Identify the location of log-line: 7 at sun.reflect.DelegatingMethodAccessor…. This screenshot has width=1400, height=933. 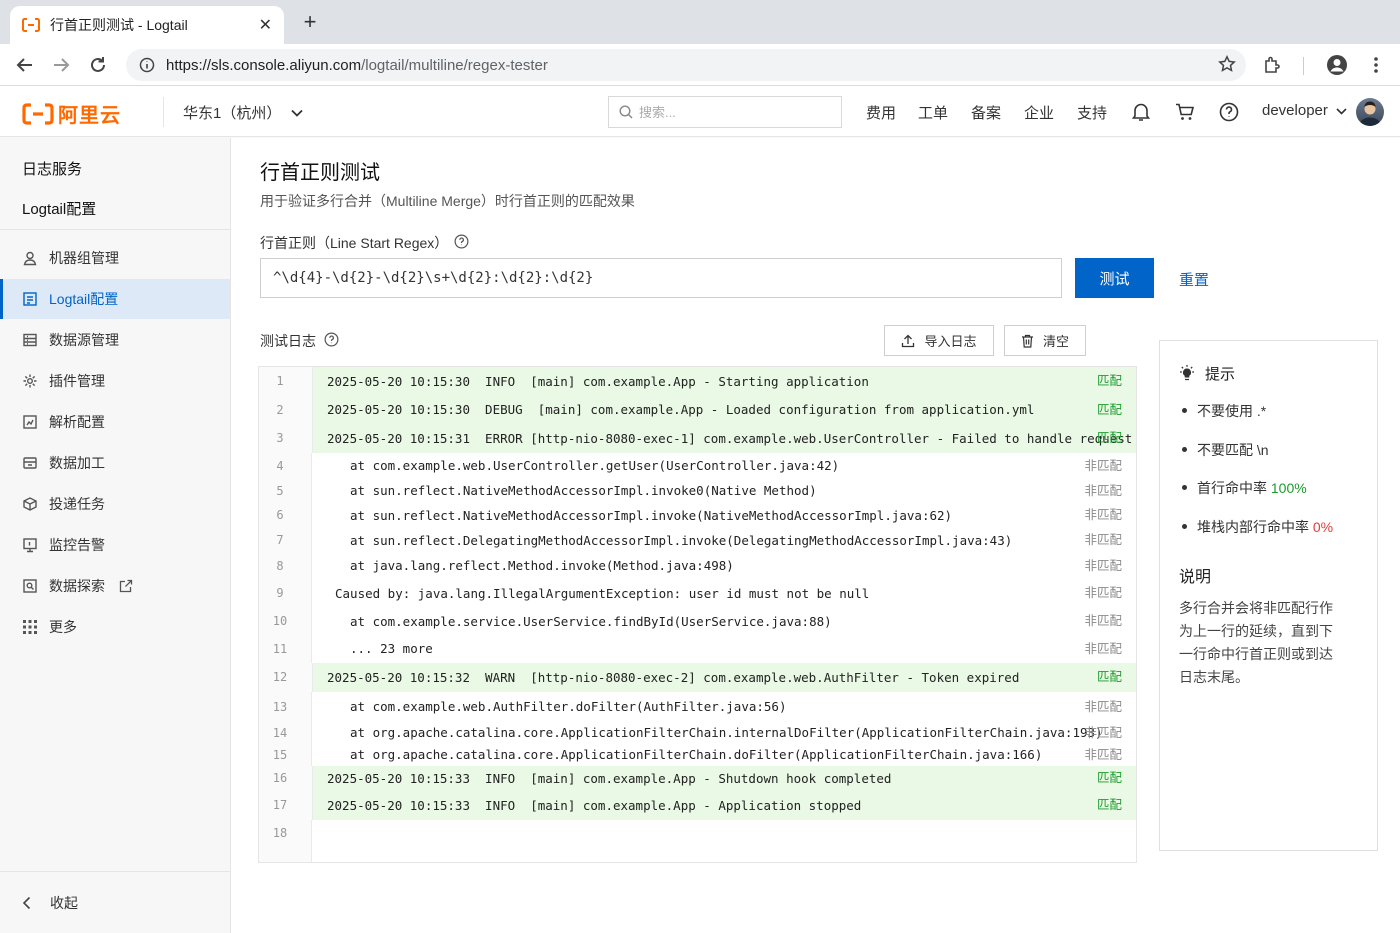
(697, 540).